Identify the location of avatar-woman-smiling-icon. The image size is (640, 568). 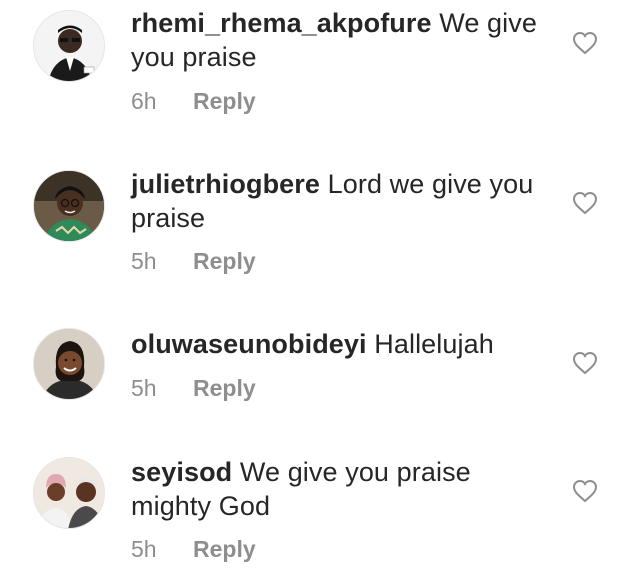
(69, 364).